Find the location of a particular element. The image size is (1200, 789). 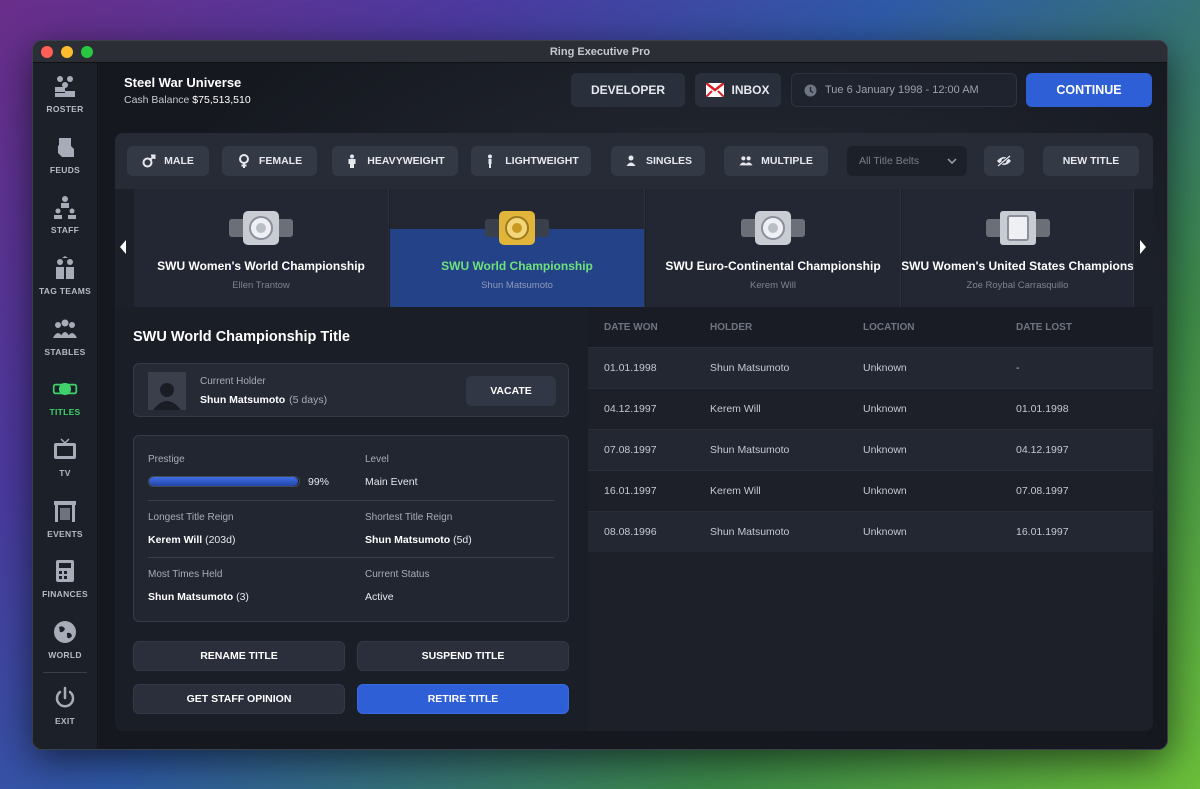

status-value: Active is located at coordinates (379, 597).